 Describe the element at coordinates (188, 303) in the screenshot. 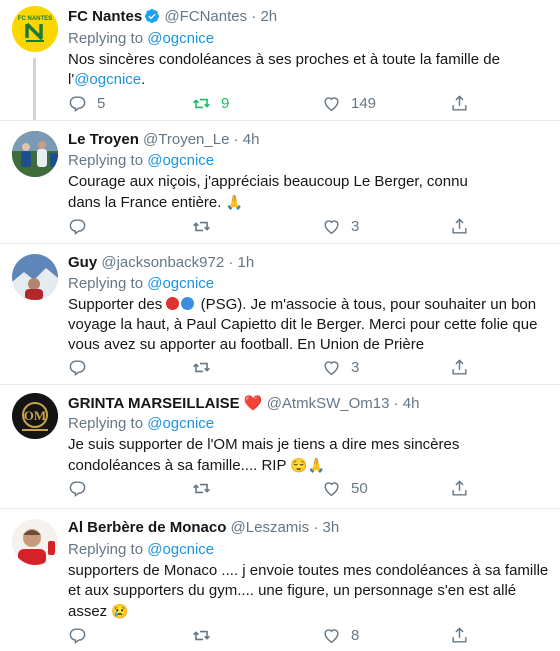

I see `blue-circle-emoji` at that location.